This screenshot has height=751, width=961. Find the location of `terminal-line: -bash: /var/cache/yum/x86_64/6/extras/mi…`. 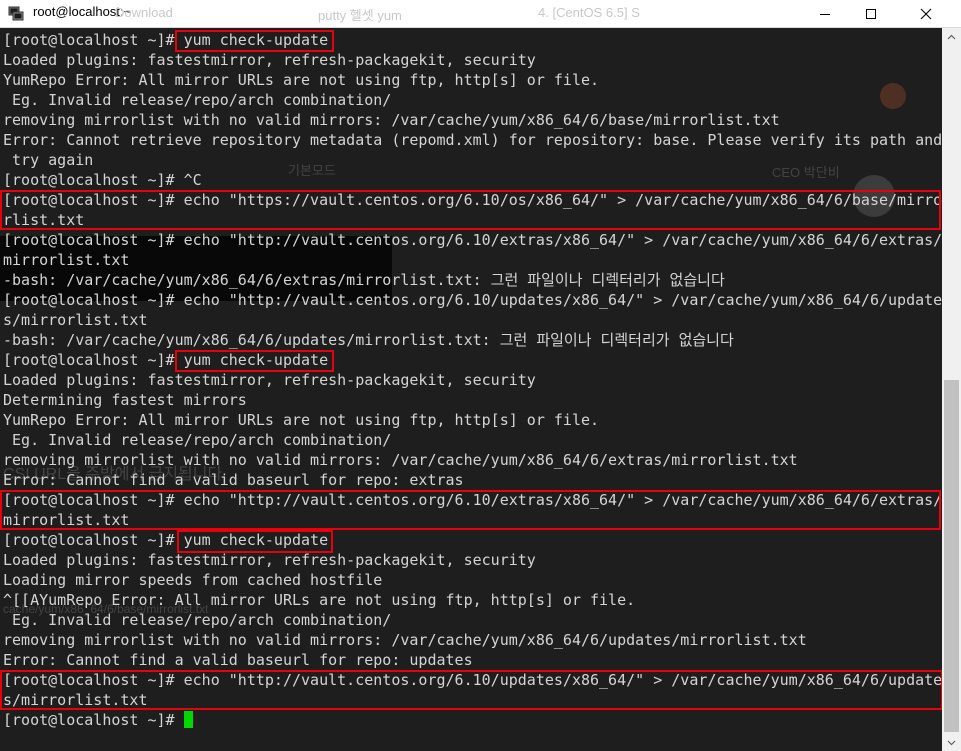

terminal-line: -bash: /var/cache/yum/x86_64/6/extras/mi… is located at coordinates (364, 280).